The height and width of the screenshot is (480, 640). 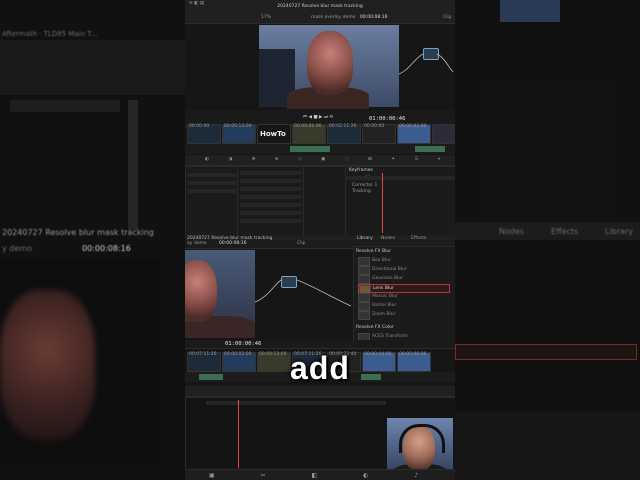 What do you see at coordinates (374, 17) in the screenshot?
I see `viewer-timecode-top: 00:00:08:16` at bounding box center [374, 17].